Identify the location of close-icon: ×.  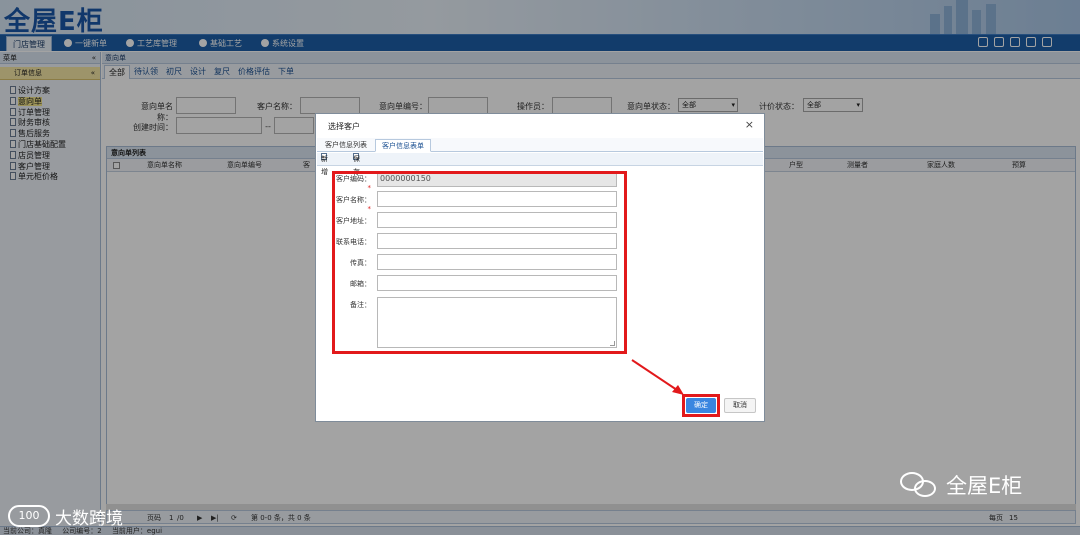
(749, 124).